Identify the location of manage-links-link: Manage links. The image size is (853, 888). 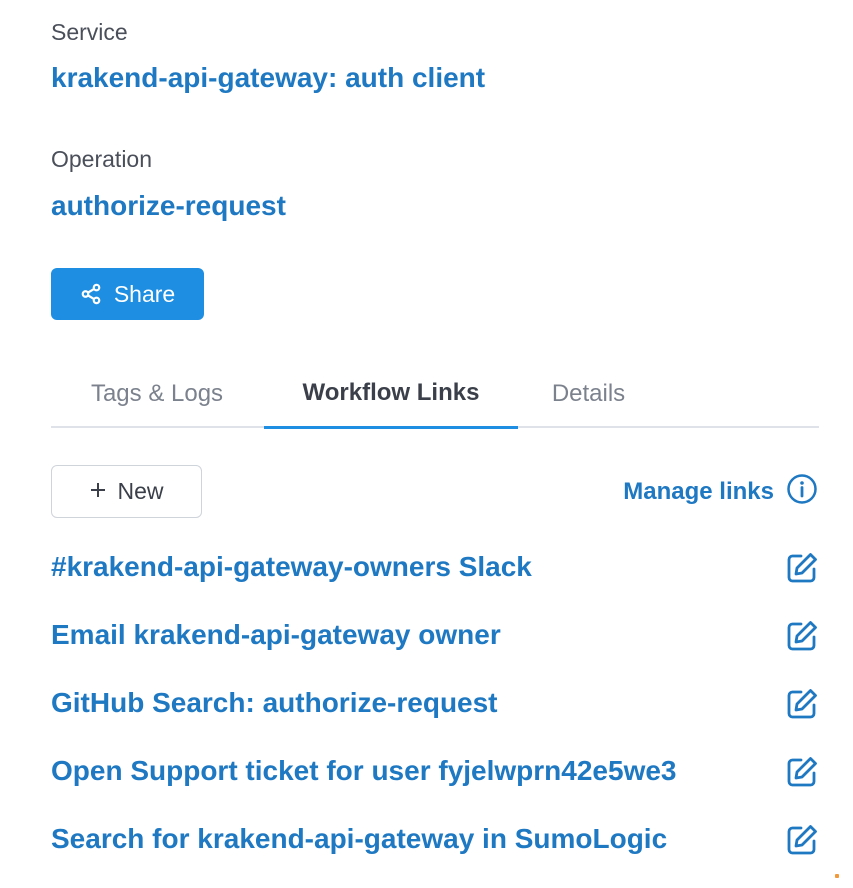
(720, 492).